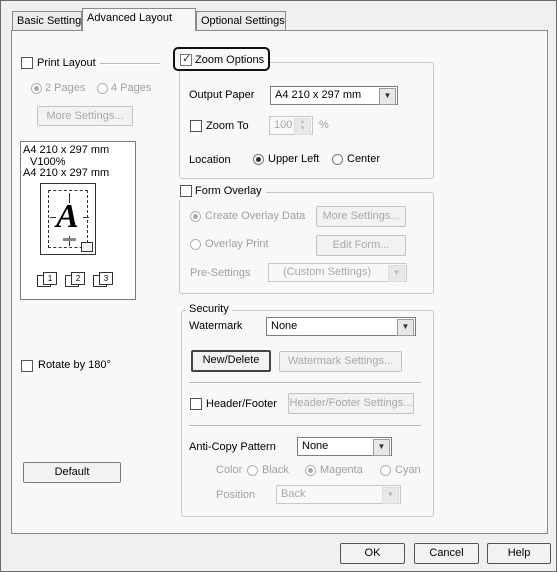 Image resolution: width=557 pixels, height=572 pixels. What do you see at coordinates (252, 470) in the screenshot?
I see `radio-black` at bounding box center [252, 470].